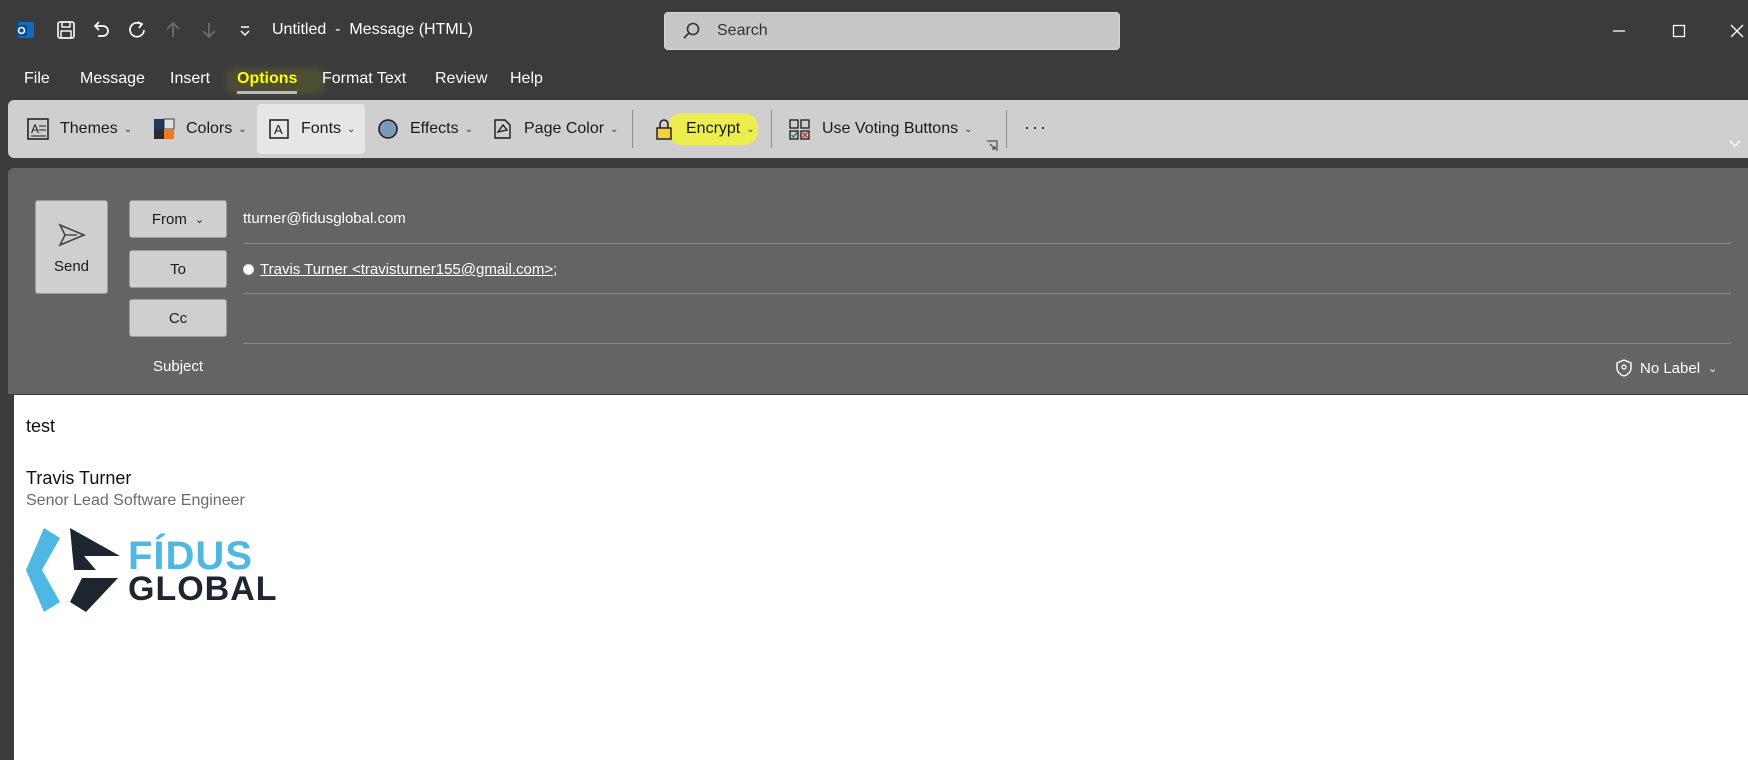  What do you see at coordinates (1670, 368) in the screenshot?
I see `sensitivity-label-text: No Label` at bounding box center [1670, 368].